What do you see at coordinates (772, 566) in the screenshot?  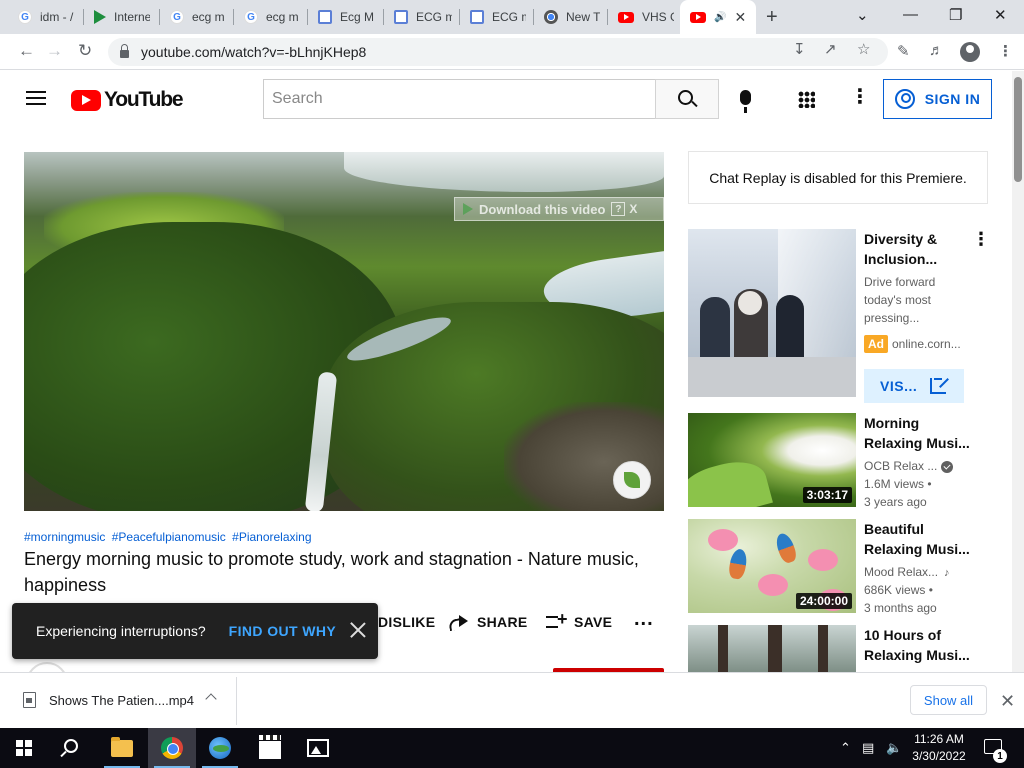 I see `video-thumbnail: 24:00:00` at bounding box center [772, 566].